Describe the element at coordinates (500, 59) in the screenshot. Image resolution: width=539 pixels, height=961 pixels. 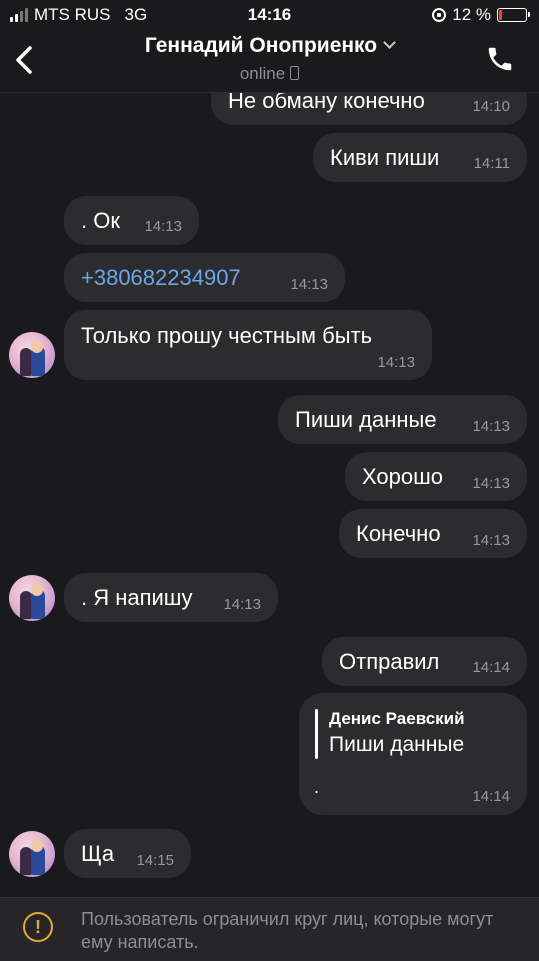
I see `phone-icon` at that location.